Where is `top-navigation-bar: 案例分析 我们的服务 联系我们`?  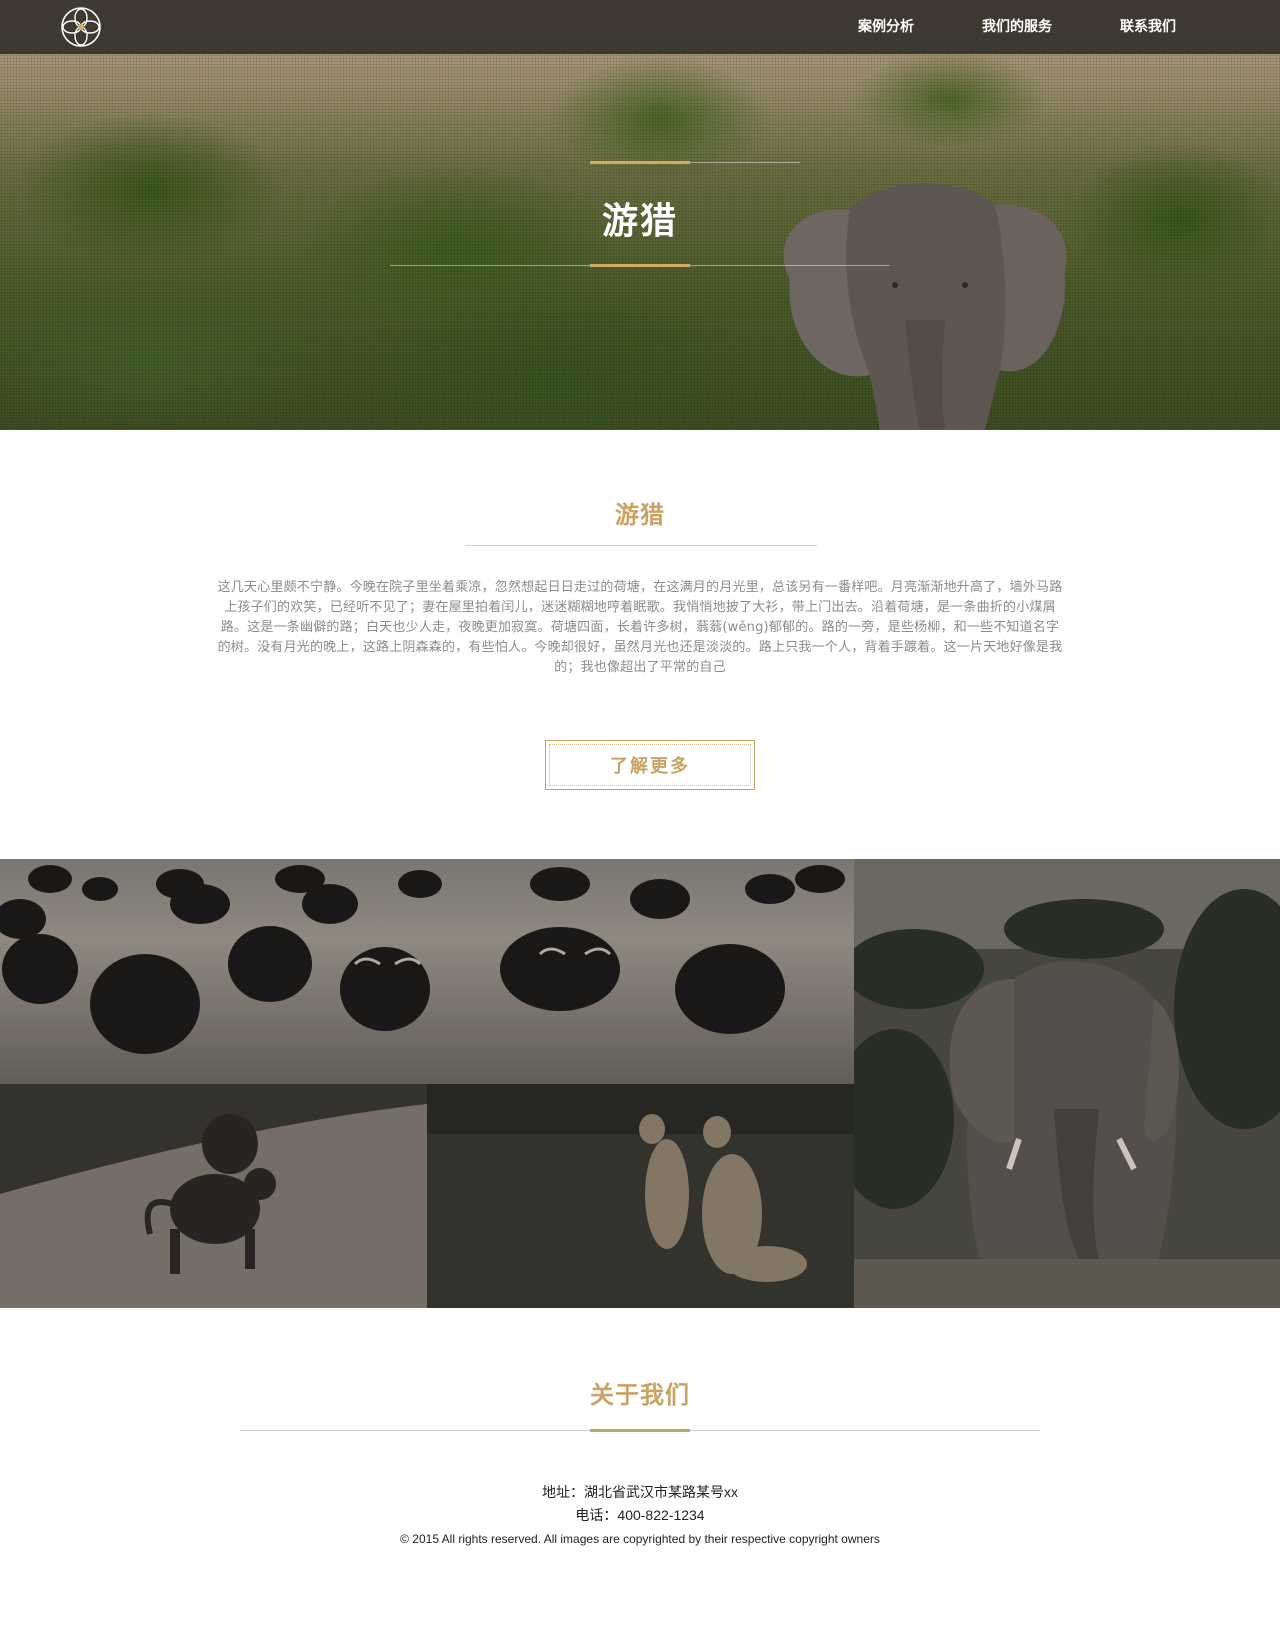 top-navigation-bar: 案例分析 我们的服务 联系我们 is located at coordinates (640, 27).